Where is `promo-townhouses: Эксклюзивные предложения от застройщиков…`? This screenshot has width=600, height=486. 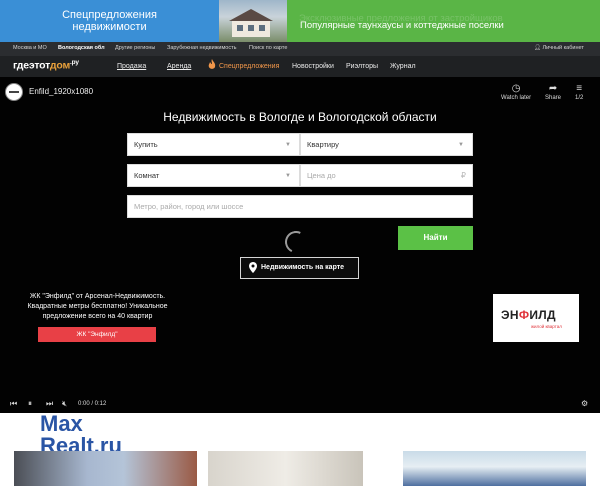
promo-townhouses: Эксклюзивные предложения от застройщиков… is located at coordinates (443, 21).